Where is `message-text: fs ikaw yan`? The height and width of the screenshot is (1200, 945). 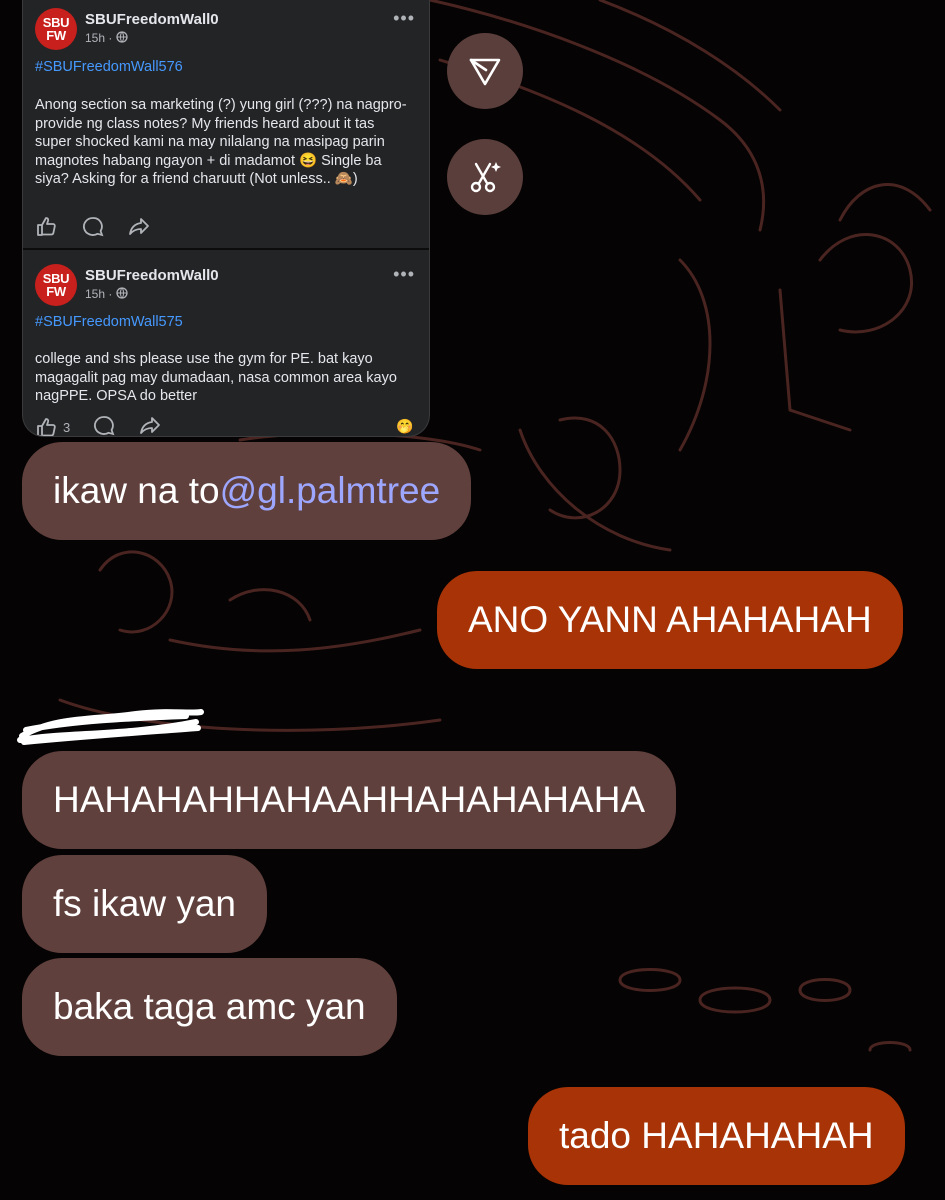 message-text: fs ikaw yan is located at coordinates (145, 903).